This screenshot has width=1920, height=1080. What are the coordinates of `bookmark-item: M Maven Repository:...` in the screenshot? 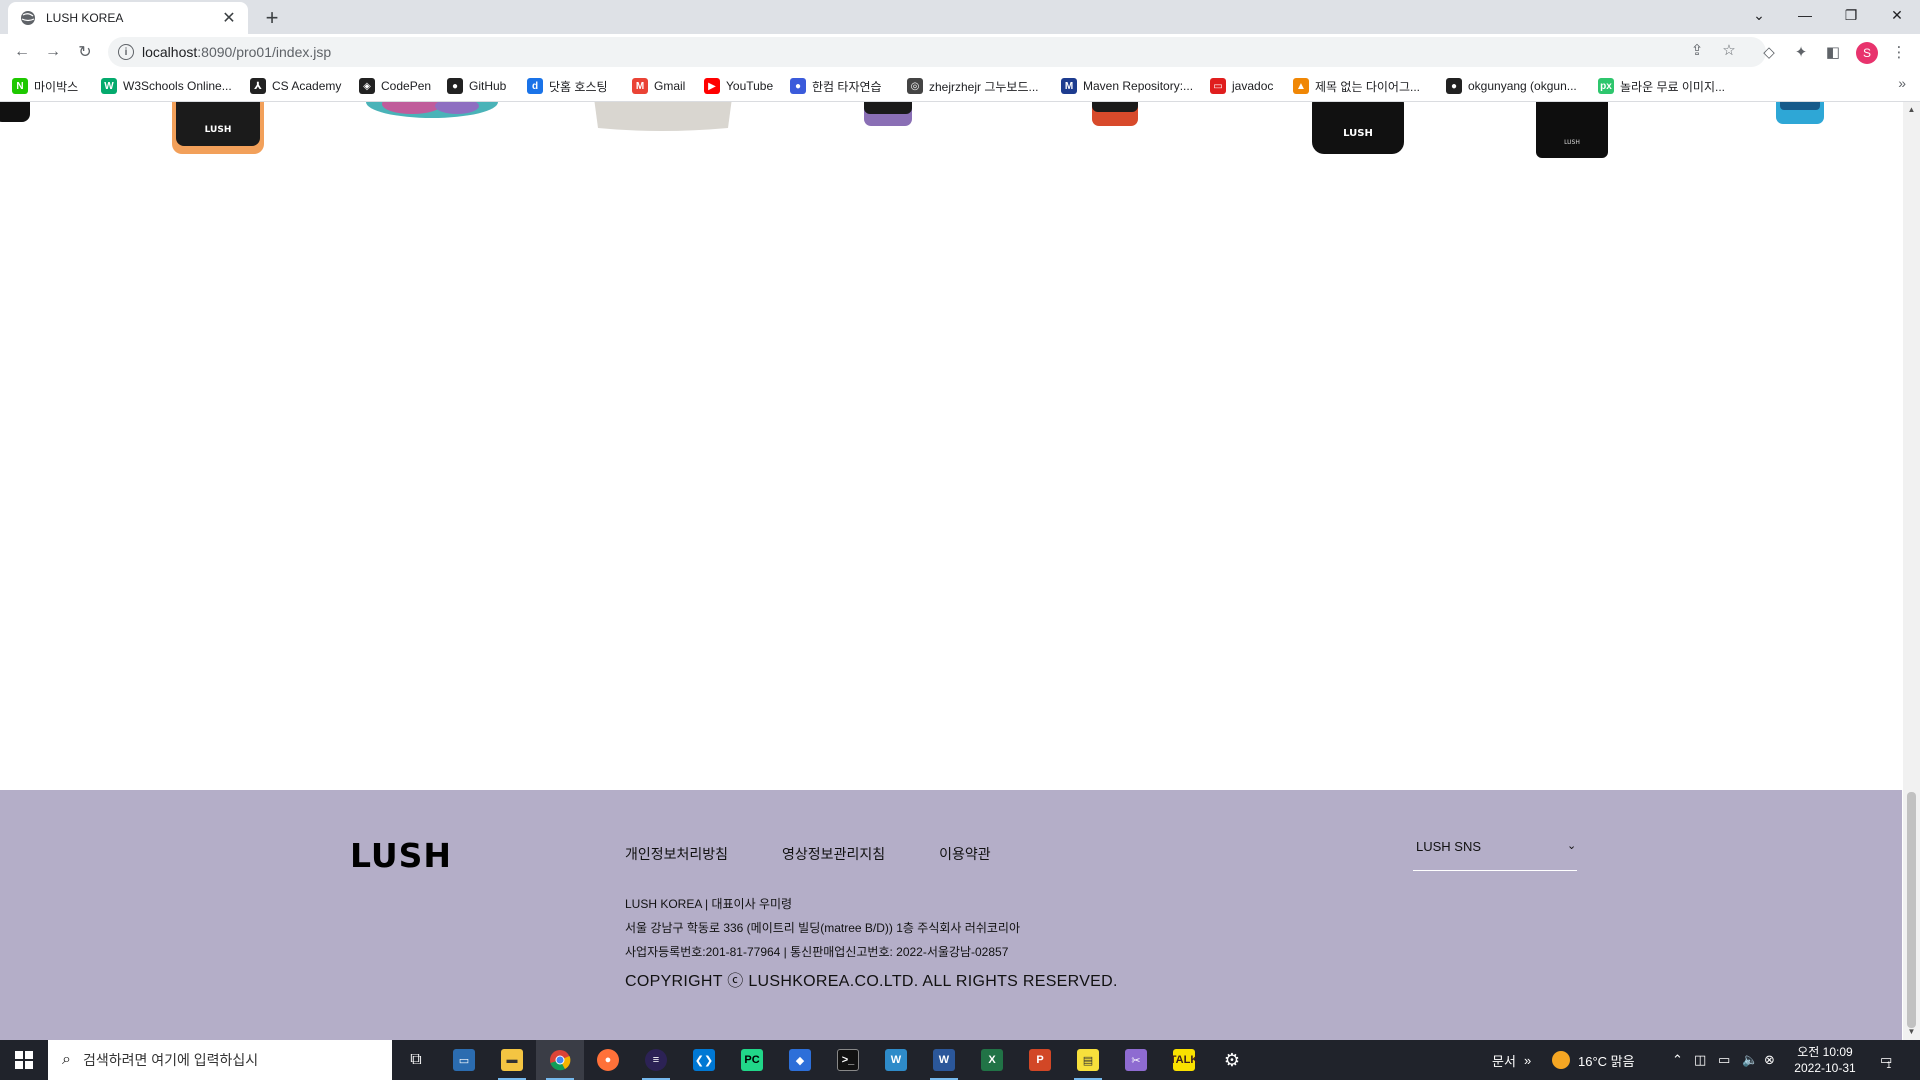 It's located at (1127, 86).